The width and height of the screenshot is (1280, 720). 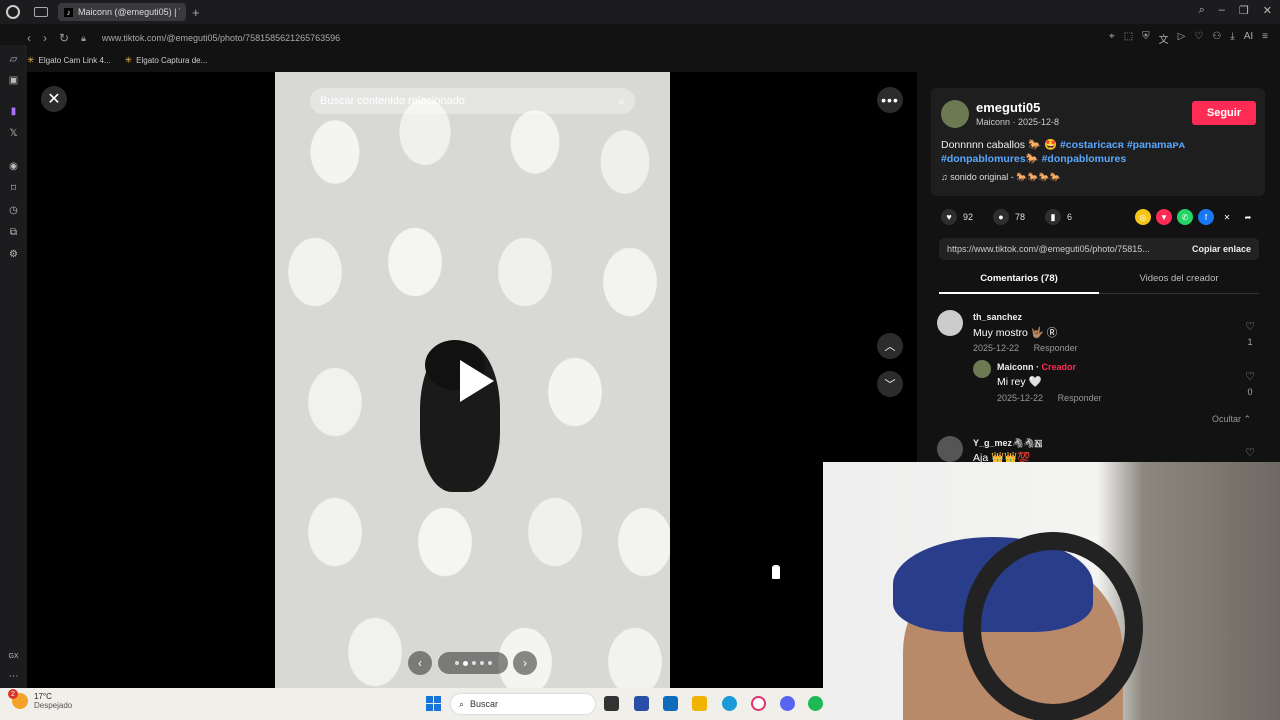 What do you see at coordinates (890, 100) in the screenshot?
I see `more-options-button: •••` at bounding box center [890, 100].